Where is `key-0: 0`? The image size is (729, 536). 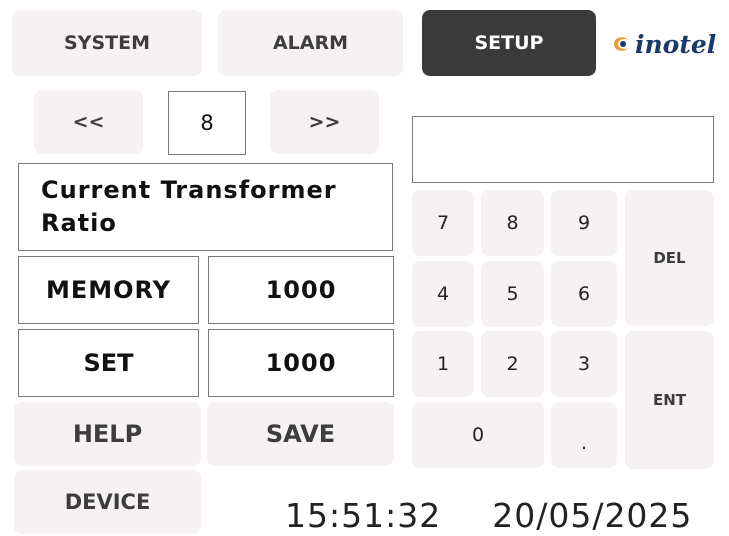
key-0: 0 is located at coordinates (478, 435).